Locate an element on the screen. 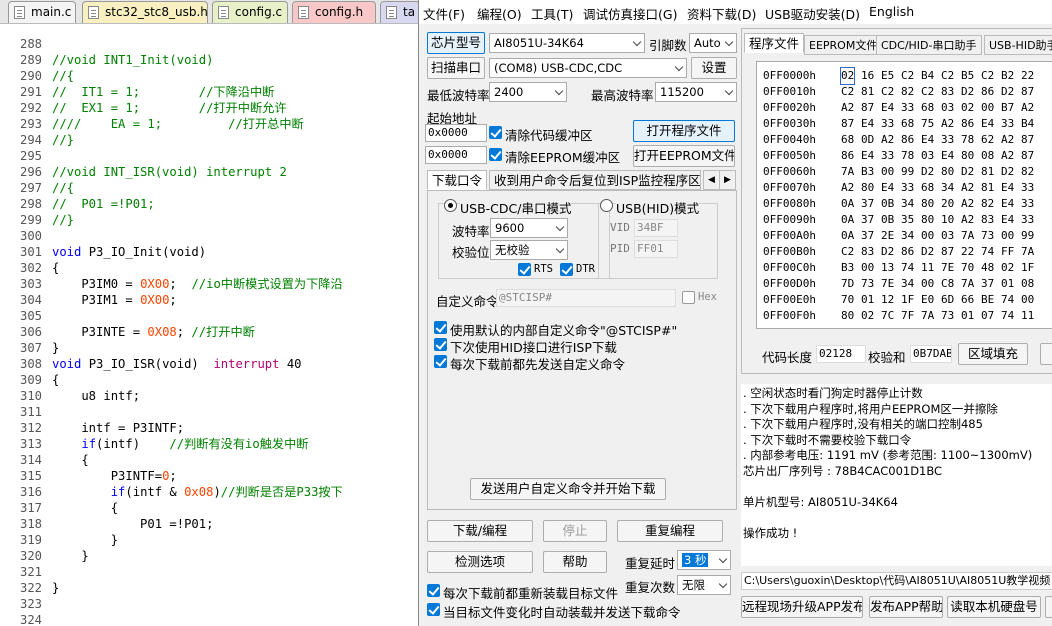 Image resolution: width=1052 pixels, height=626 pixels. code-line: 295 is located at coordinates (209, 156).